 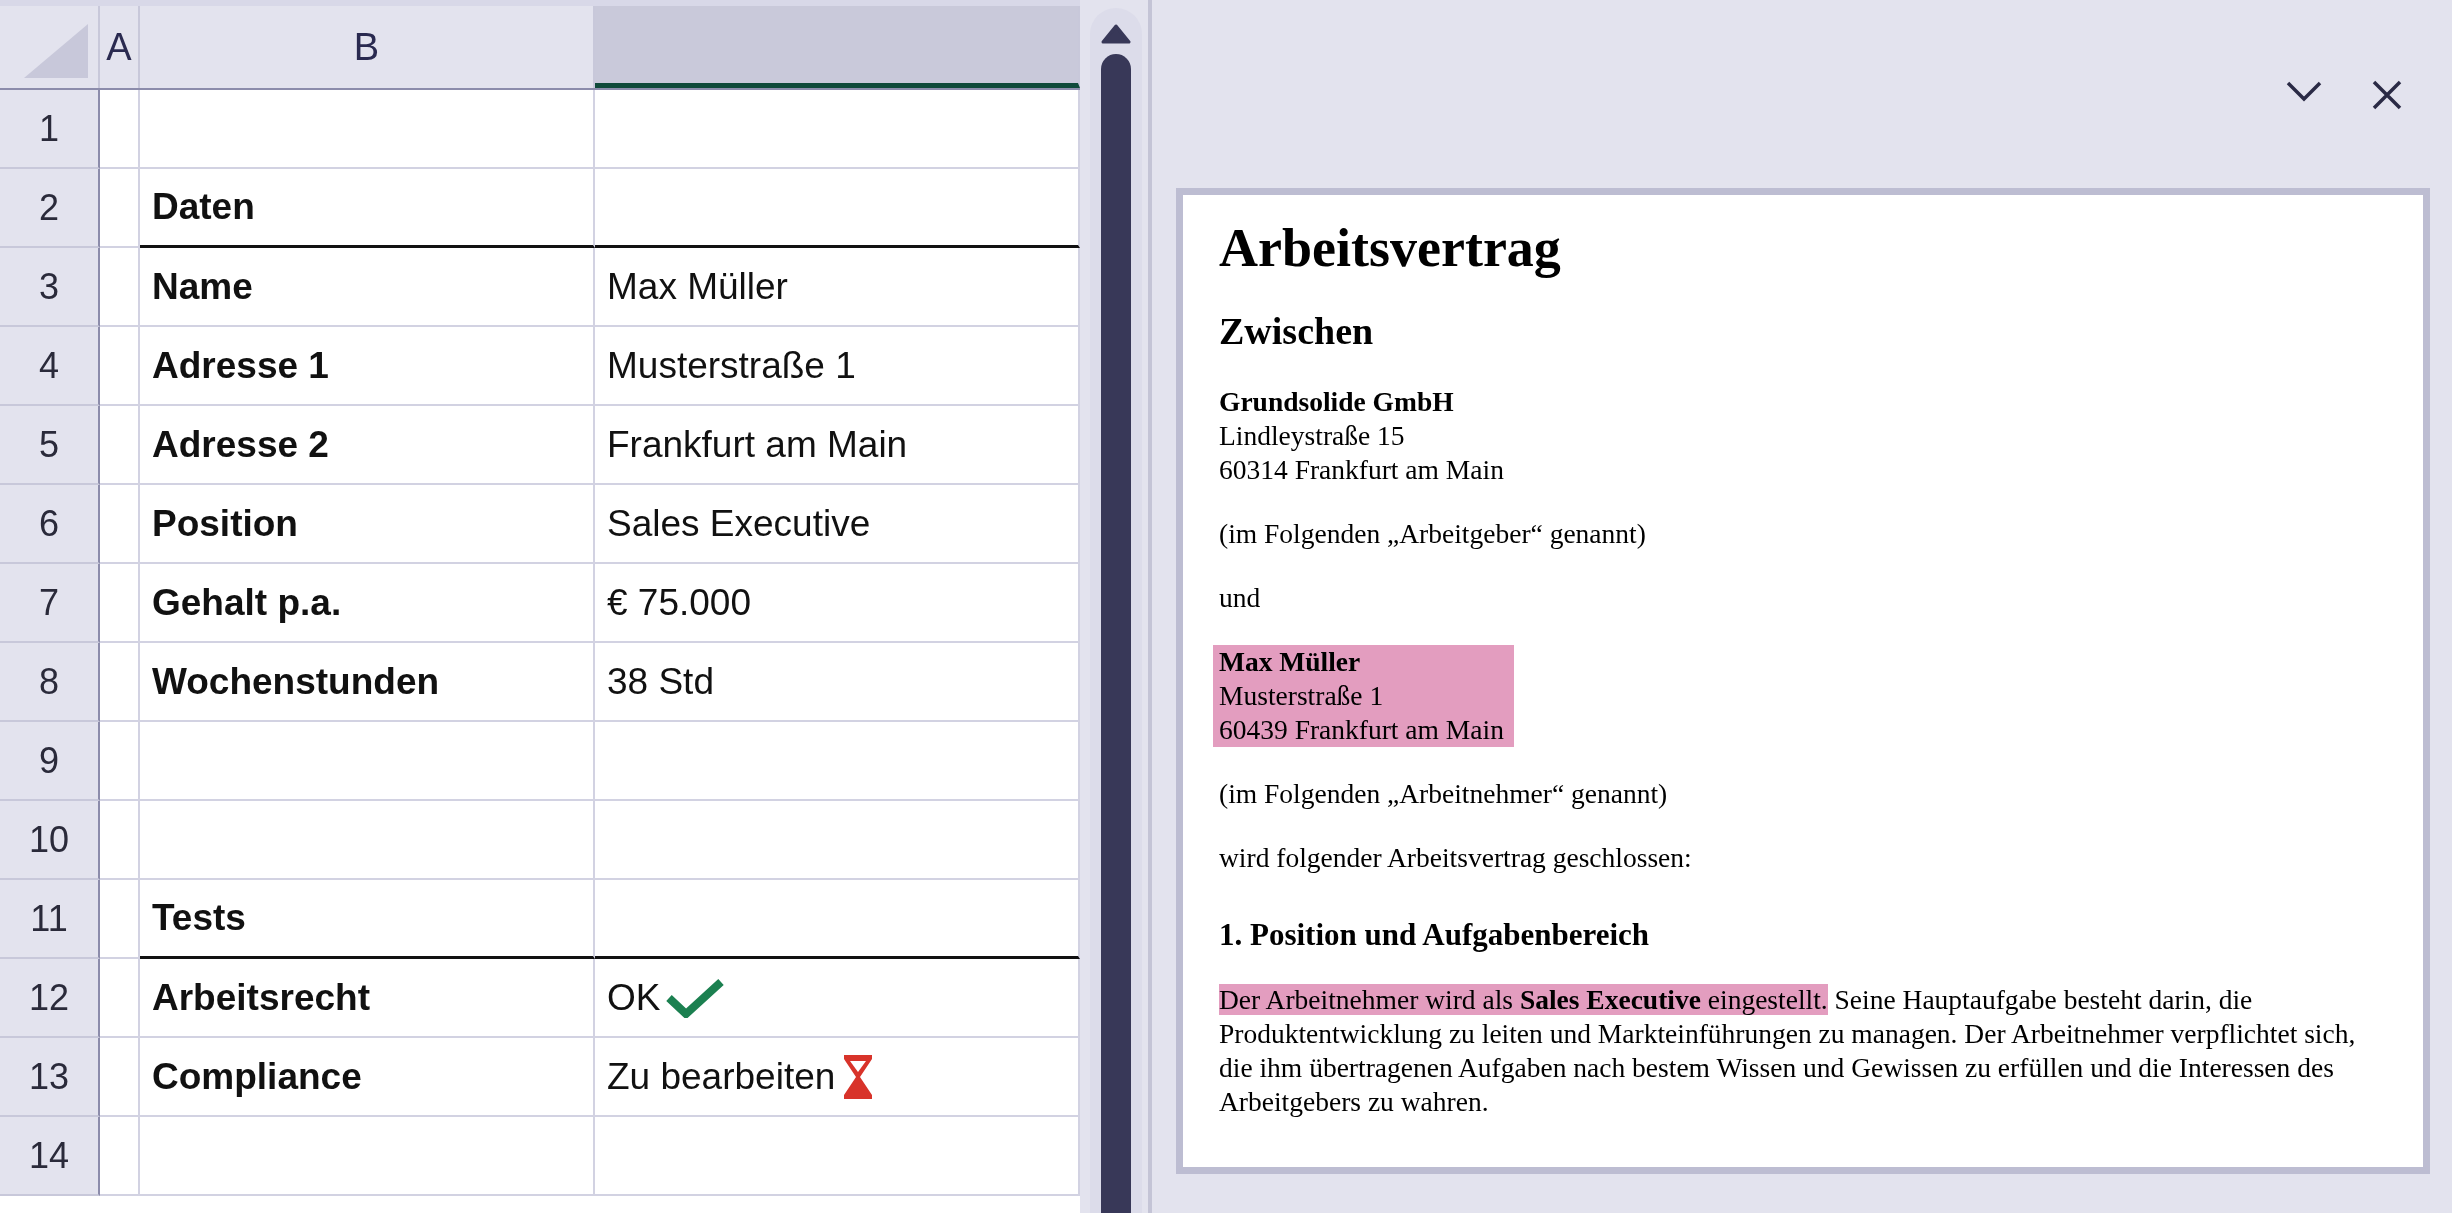 What do you see at coordinates (50, 919) in the screenshot?
I see `row-number: 11` at bounding box center [50, 919].